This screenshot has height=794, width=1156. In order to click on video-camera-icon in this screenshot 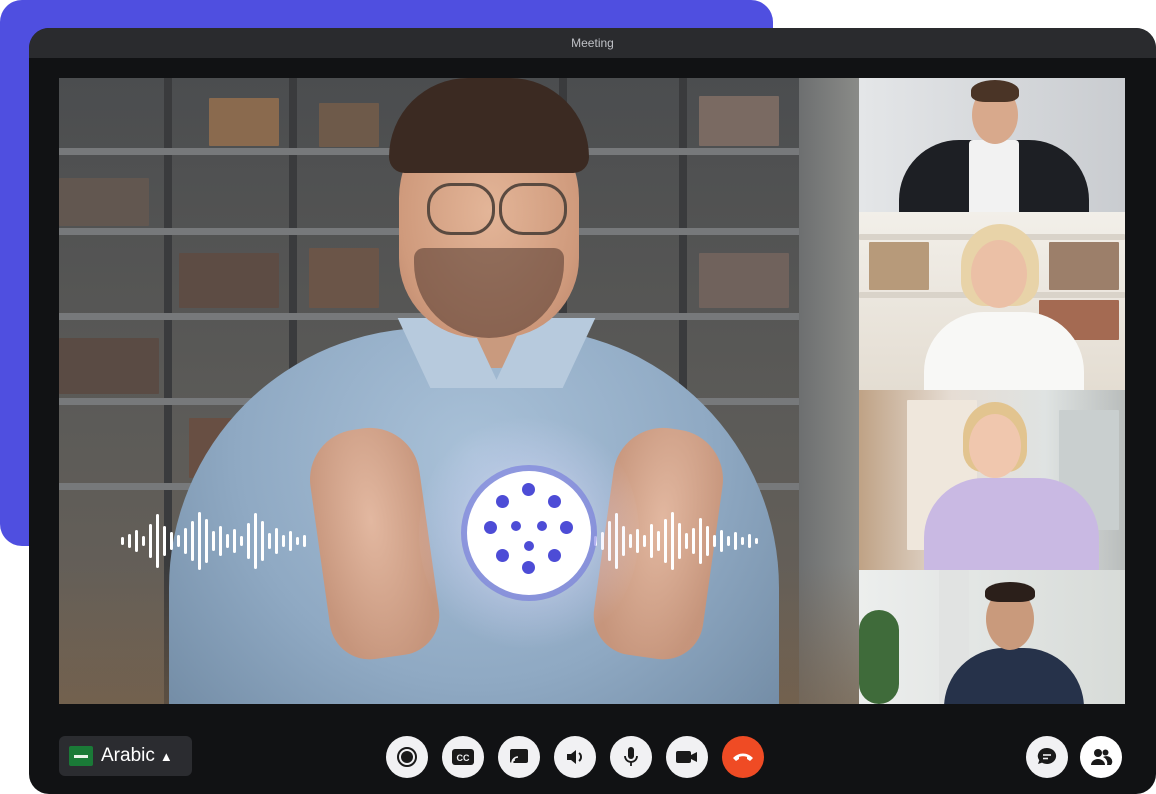, I will do `click(686, 757)`.